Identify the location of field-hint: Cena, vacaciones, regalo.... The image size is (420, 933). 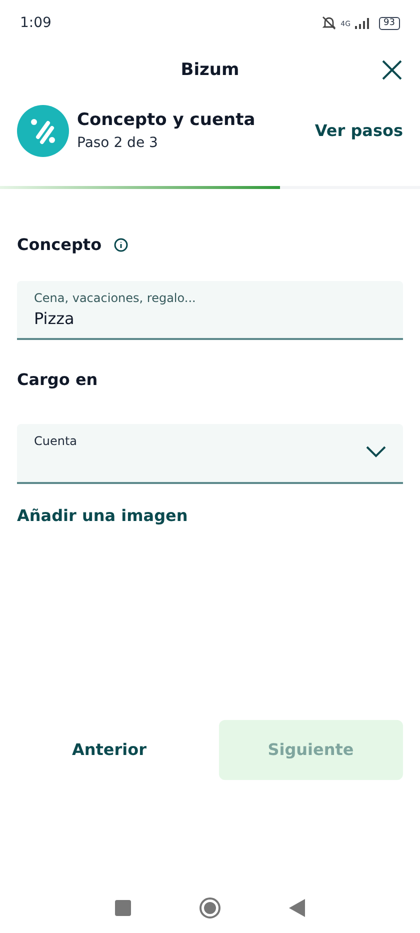
(115, 298).